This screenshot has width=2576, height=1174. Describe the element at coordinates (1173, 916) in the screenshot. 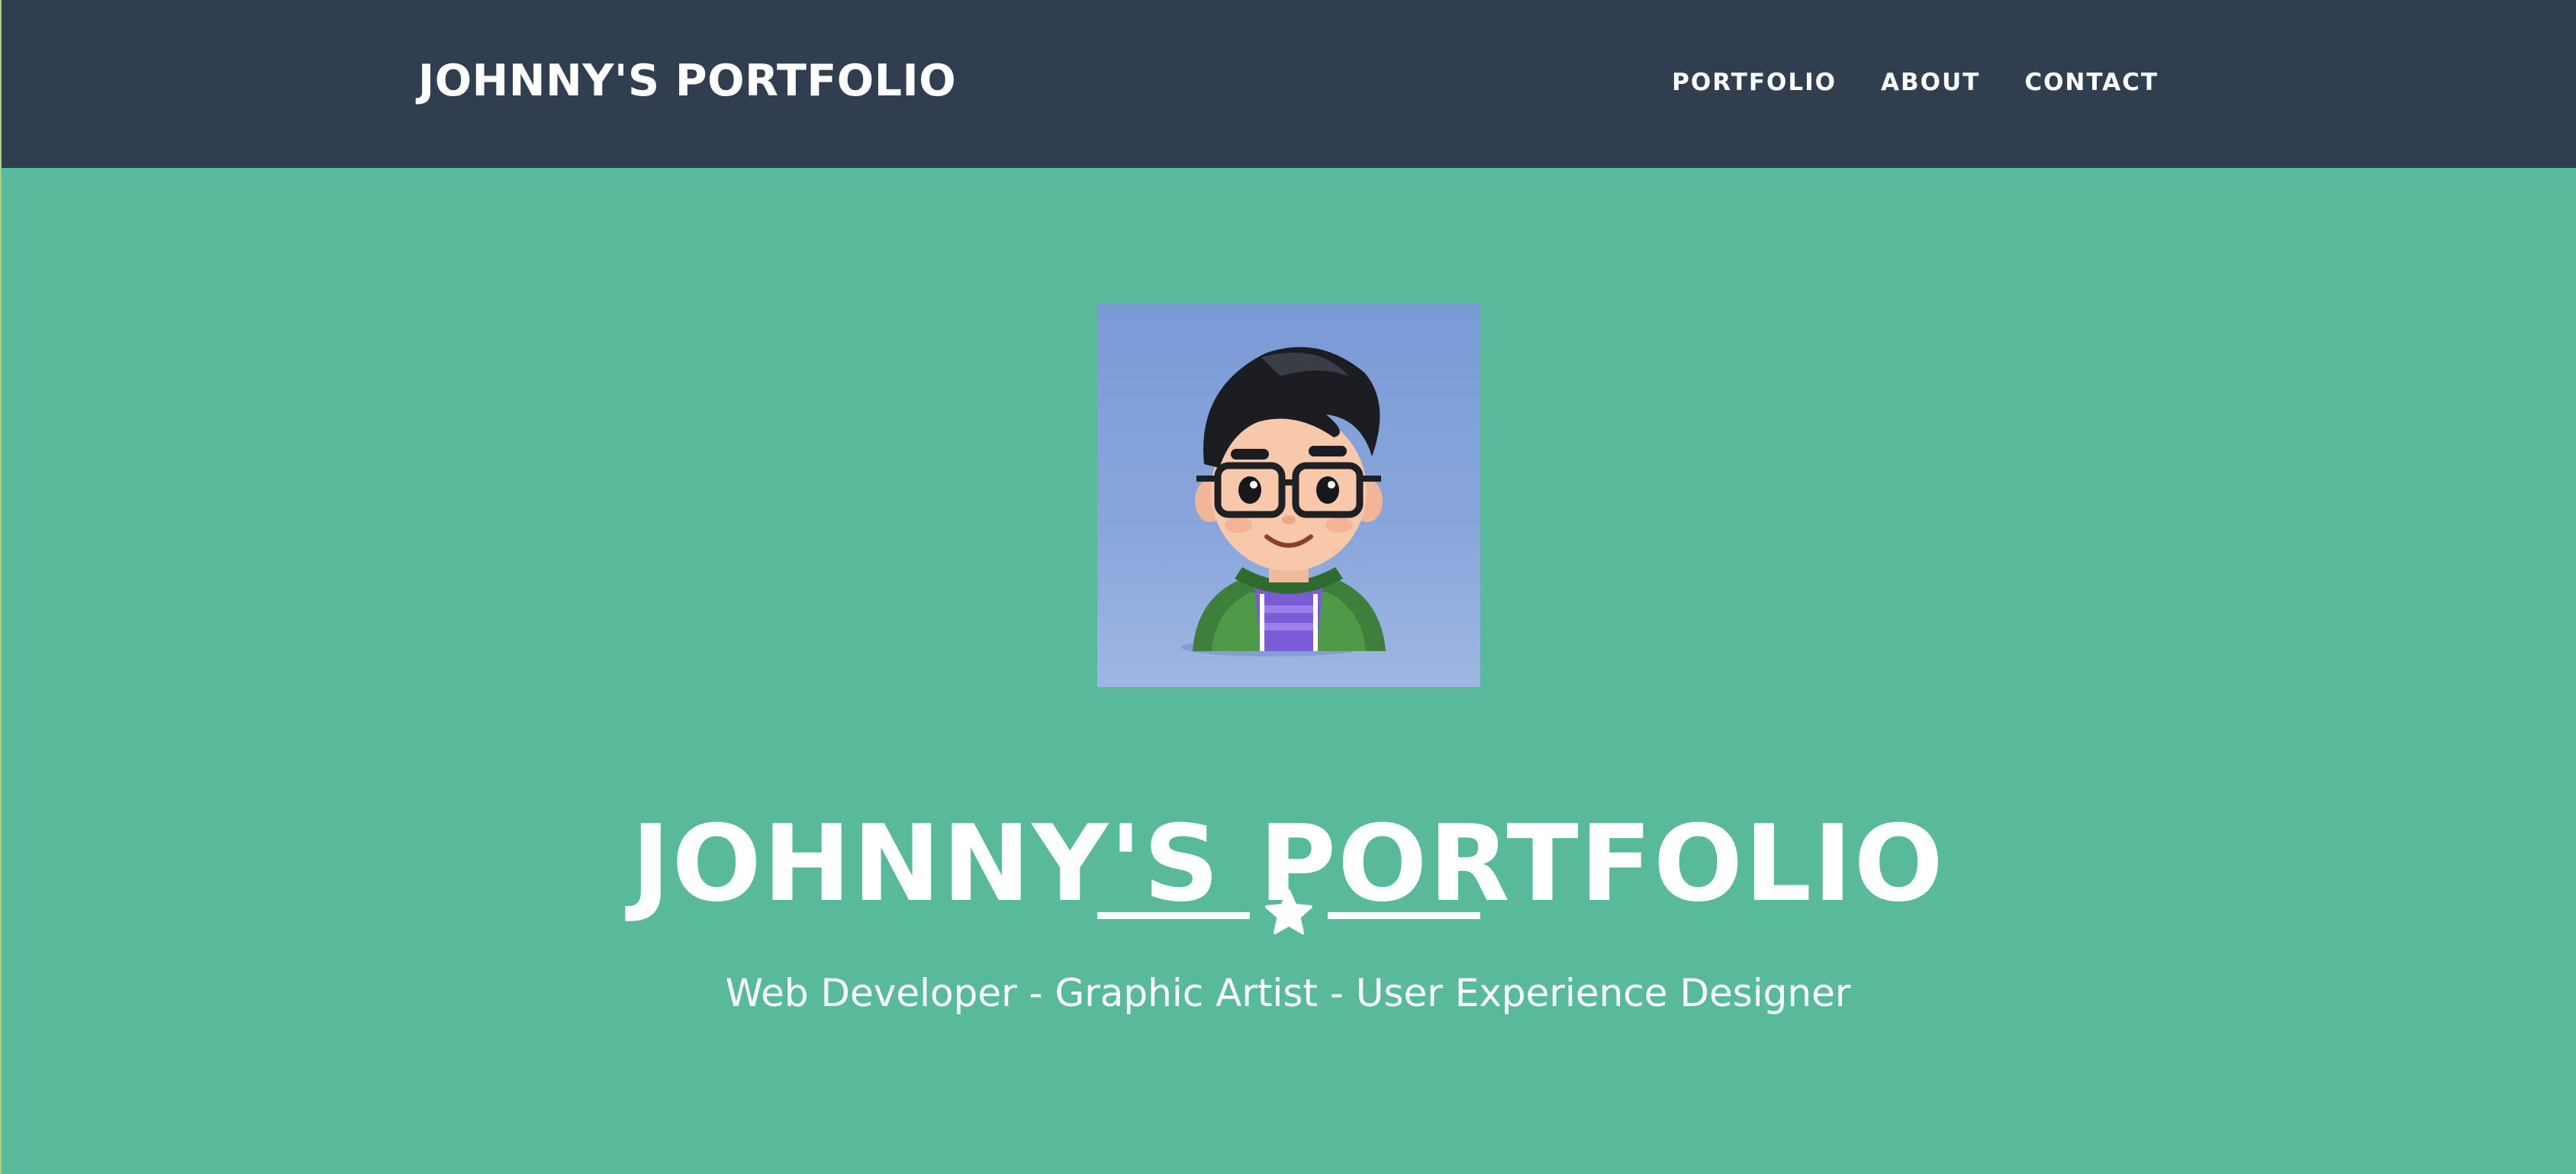

I see `divider-line-left` at that location.